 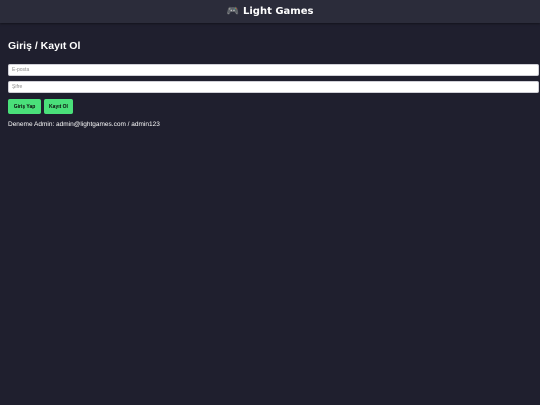 I want to click on form-actions: Giriş Yap Kayıt Ol, so click(x=270, y=106).